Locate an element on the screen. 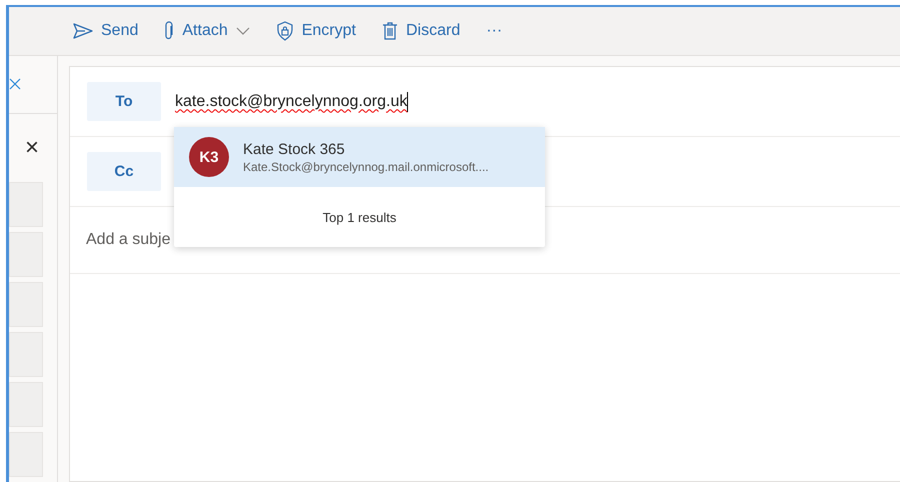  trash-icon is located at coordinates (390, 31).